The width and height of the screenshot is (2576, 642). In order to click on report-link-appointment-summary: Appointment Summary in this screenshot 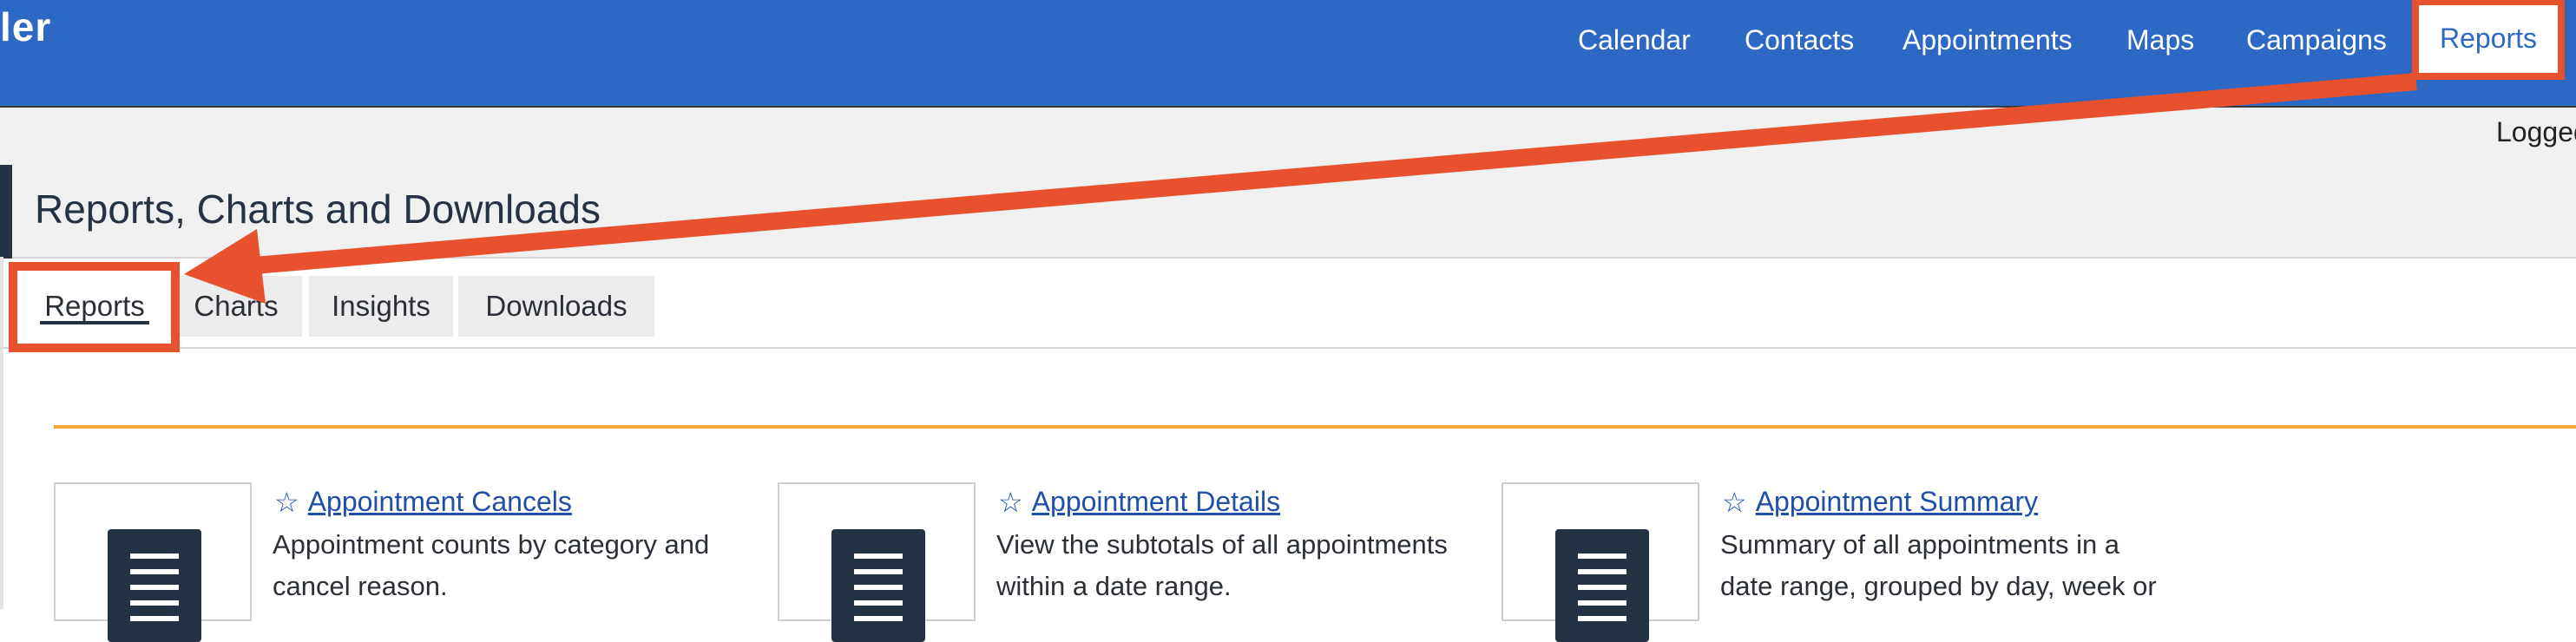, I will do `click(1897, 502)`.